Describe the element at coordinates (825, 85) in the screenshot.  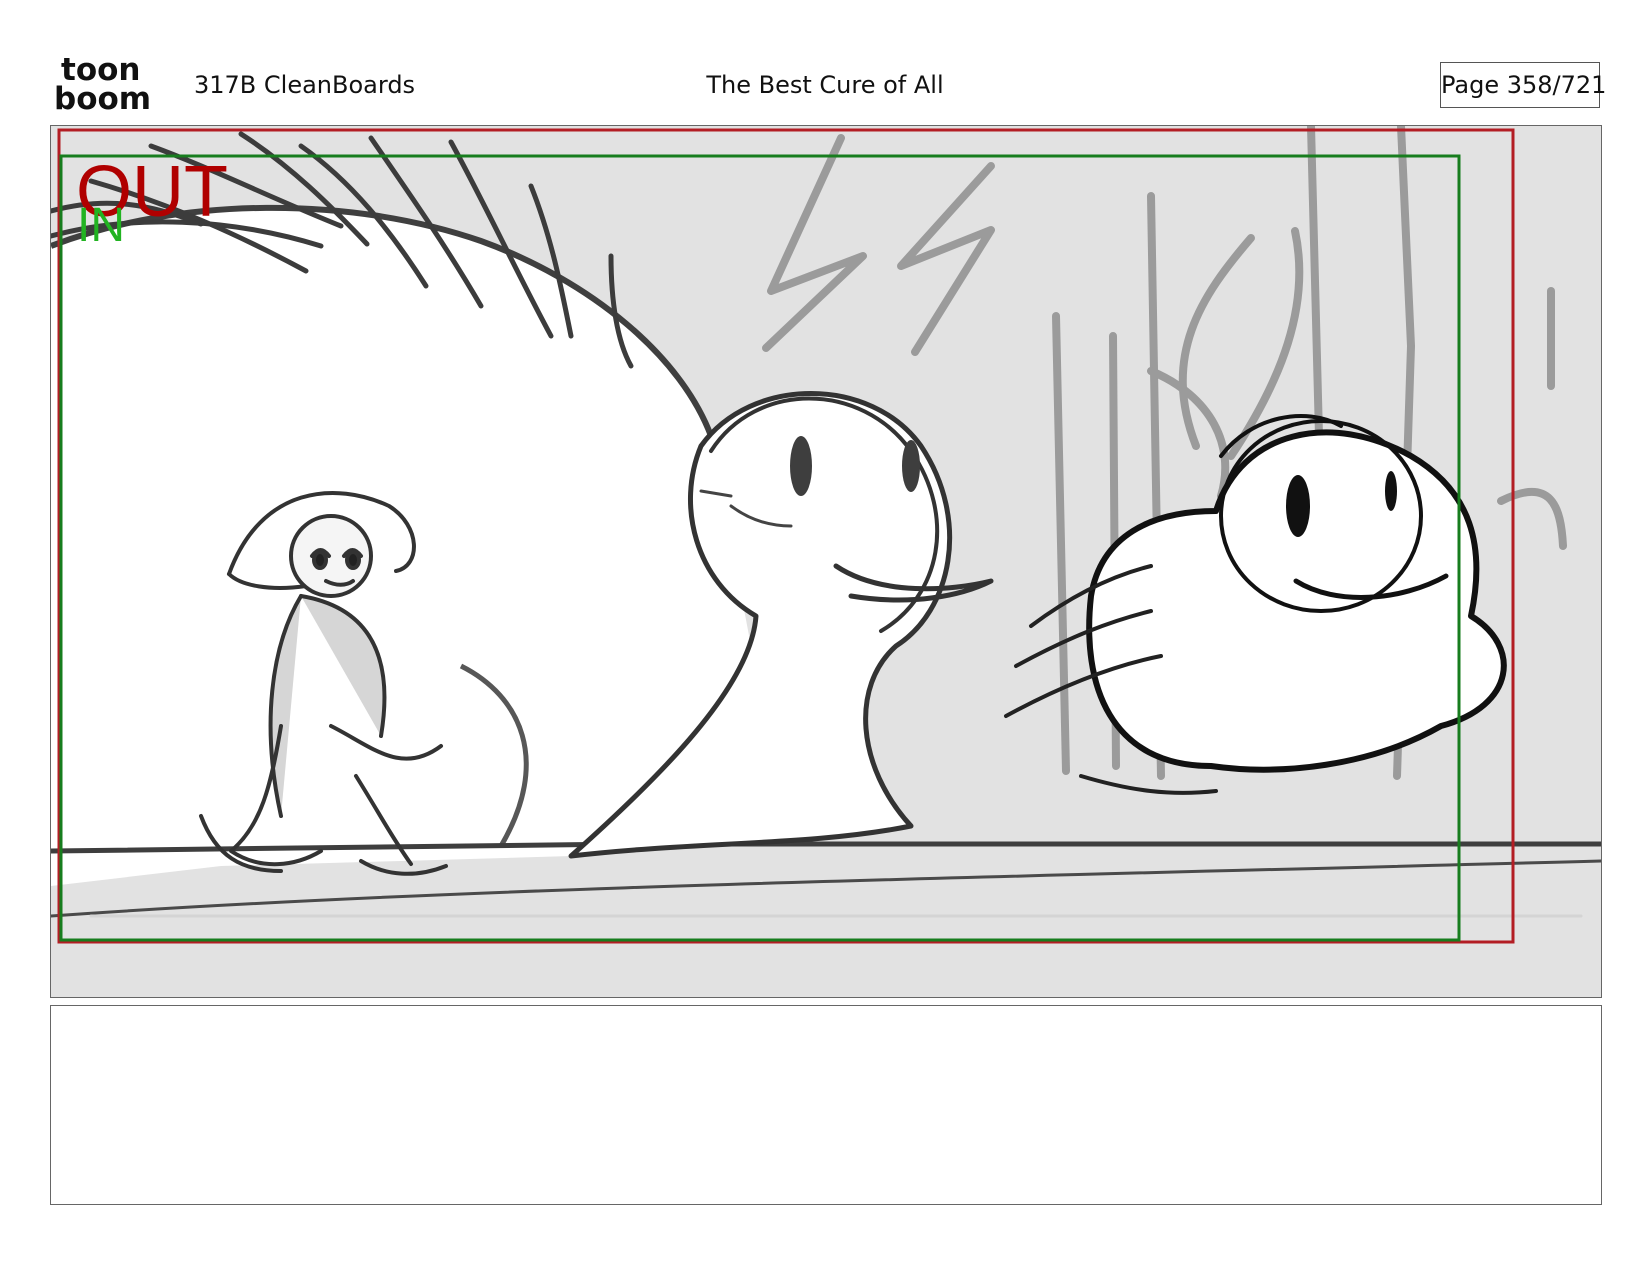
I see `episode-title: The Best Cure of All` at that location.